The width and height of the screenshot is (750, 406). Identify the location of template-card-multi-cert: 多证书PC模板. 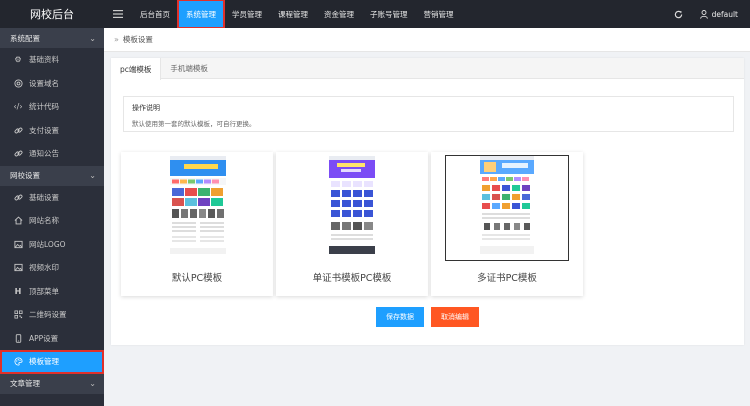
(507, 224).